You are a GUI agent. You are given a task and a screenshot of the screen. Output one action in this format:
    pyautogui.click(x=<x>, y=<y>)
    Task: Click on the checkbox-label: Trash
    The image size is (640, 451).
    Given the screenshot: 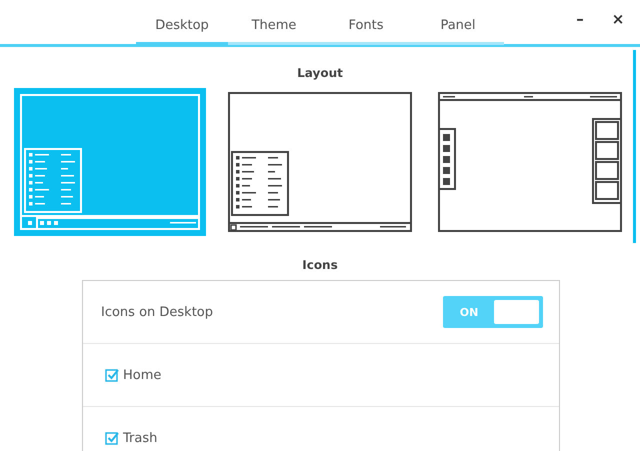 What is the action you would take?
    pyautogui.click(x=140, y=438)
    